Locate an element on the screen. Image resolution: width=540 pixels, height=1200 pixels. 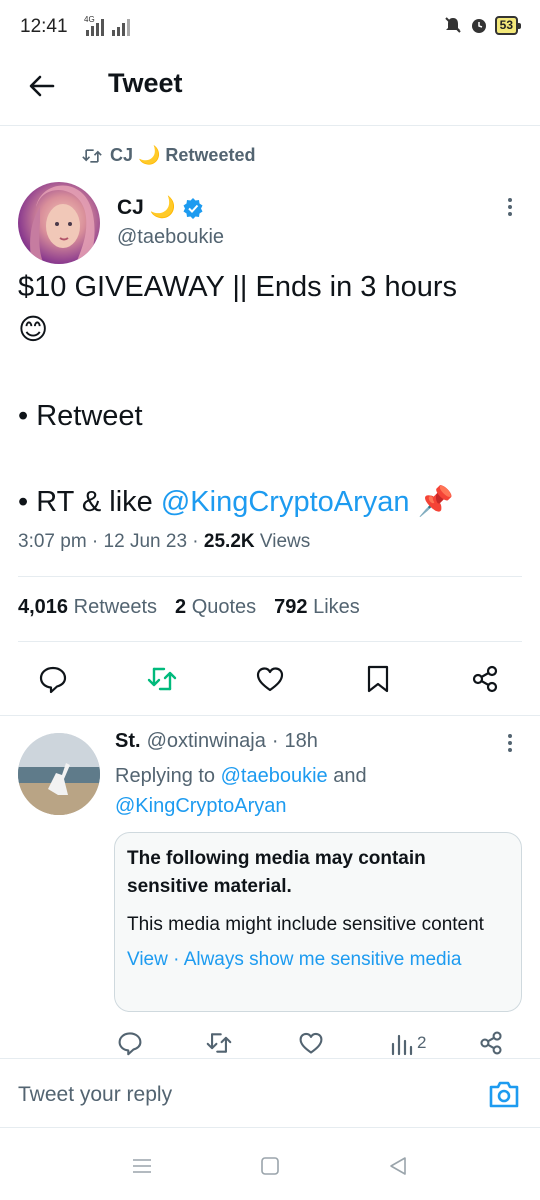
quotes-count: 2 is located at coordinates (181, 607).